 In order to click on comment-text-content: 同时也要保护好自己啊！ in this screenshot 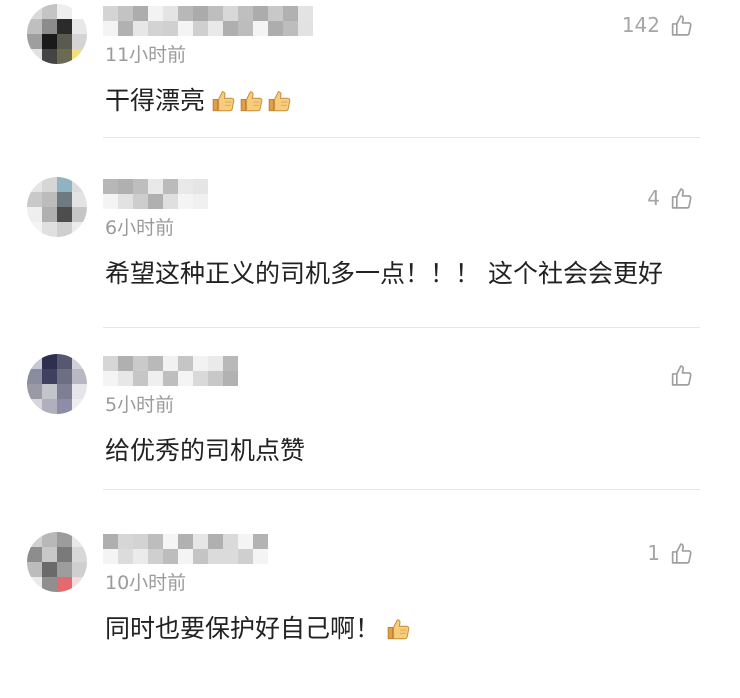, I will do `click(243, 628)`.